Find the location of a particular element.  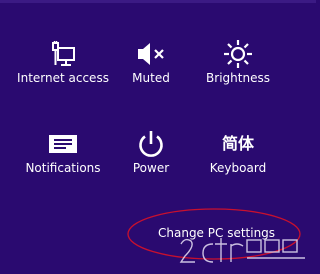

keyboard-icon: 简体 is located at coordinates (238, 144).